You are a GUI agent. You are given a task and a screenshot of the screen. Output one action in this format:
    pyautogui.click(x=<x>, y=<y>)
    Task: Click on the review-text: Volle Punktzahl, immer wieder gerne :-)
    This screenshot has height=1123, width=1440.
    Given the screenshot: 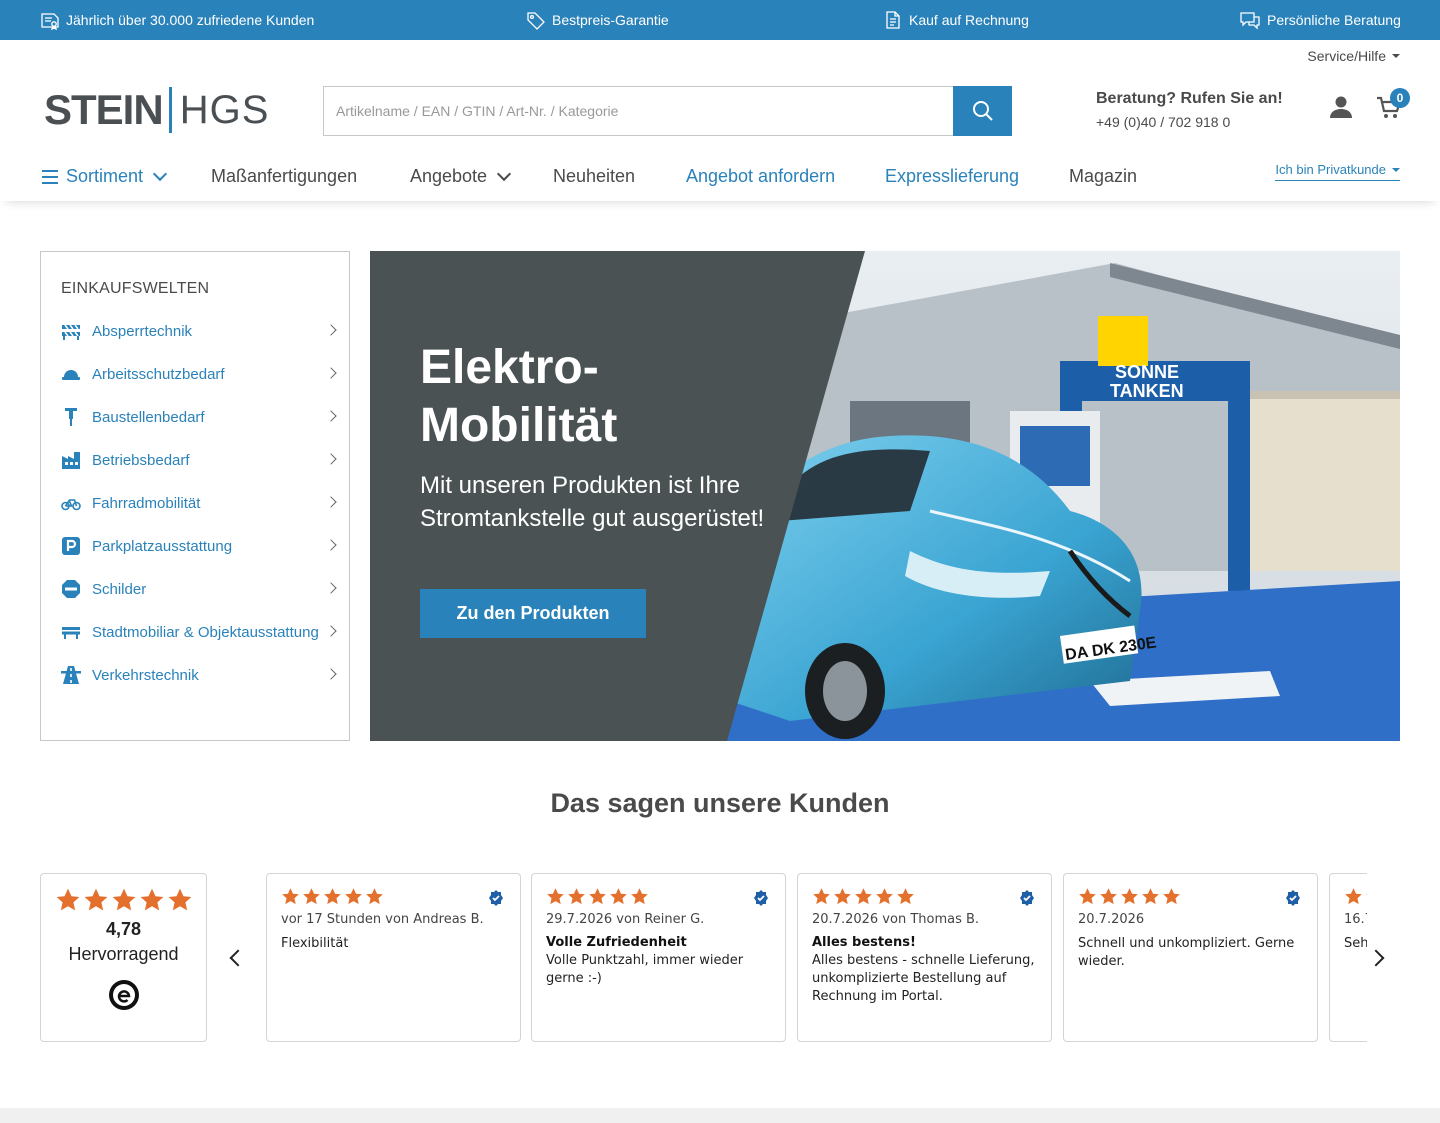 What is the action you would take?
    pyautogui.click(x=645, y=969)
    